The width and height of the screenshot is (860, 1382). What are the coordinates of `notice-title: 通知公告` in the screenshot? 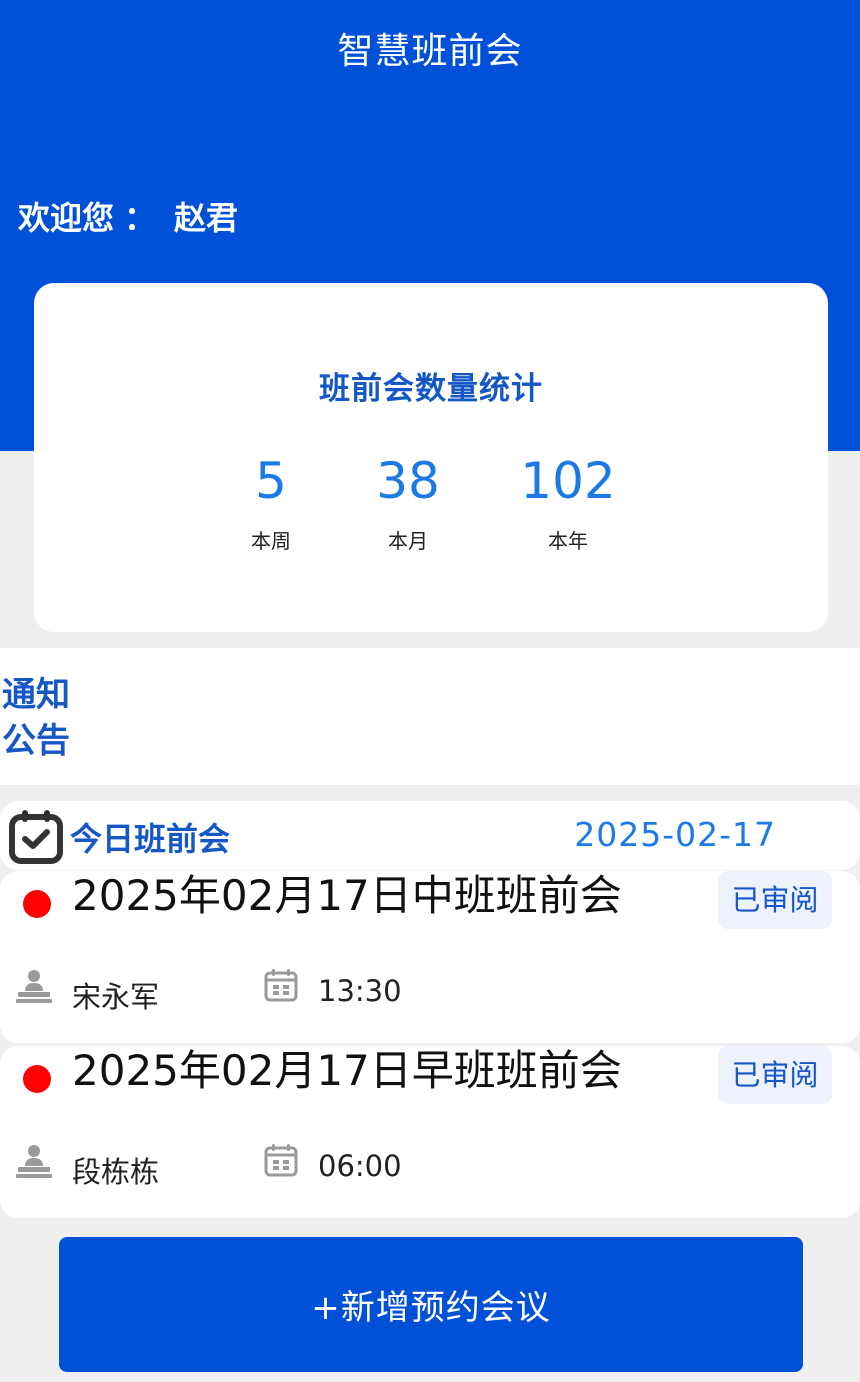 It's located at (36, 718).